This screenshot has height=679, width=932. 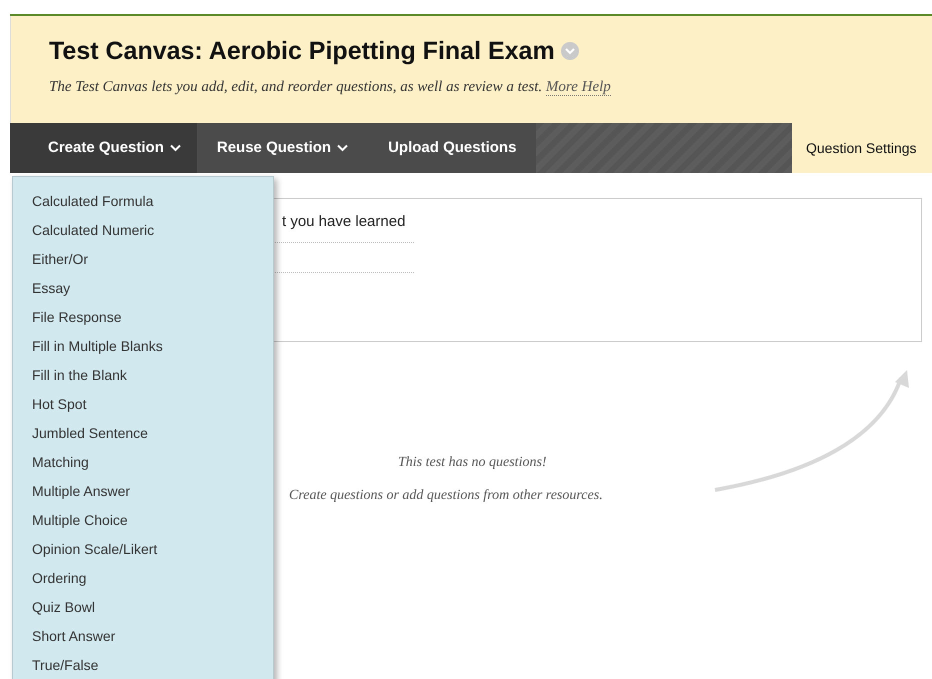 What do you see at coordinates (452, 148) in the screenshot?
I see `toolbar-menu-button: Upload Questions` at bounding box center [452, 148].